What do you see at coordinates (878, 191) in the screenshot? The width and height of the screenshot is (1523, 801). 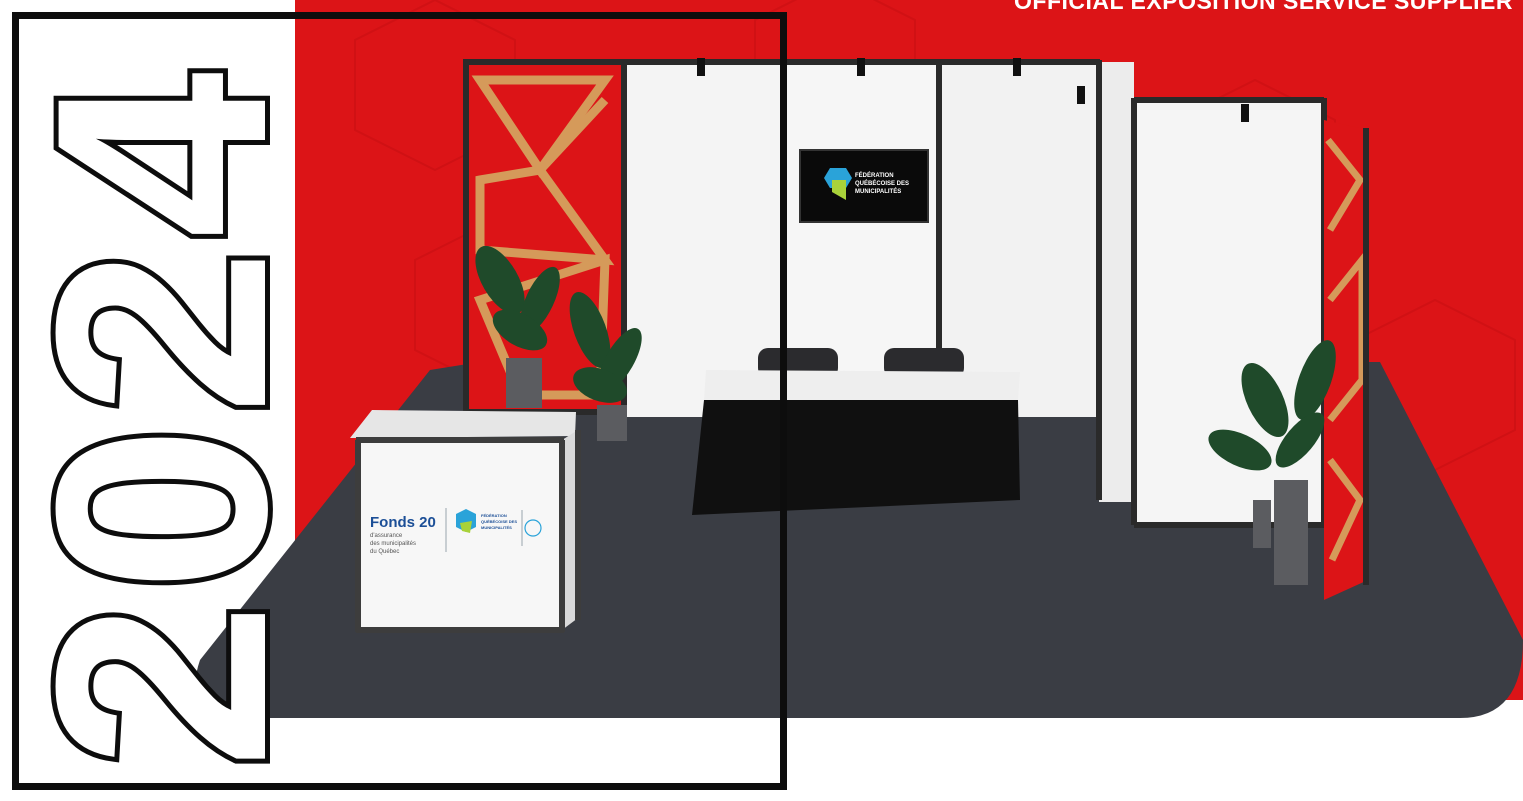 I see `tv-text-line3: MUNICIPALITÉS` at bounding box center [878, 191].